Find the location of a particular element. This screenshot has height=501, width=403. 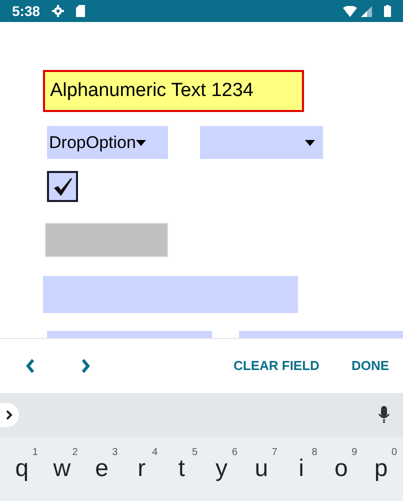

keyboard-key: t 5 is located at coordinates (182, 470).